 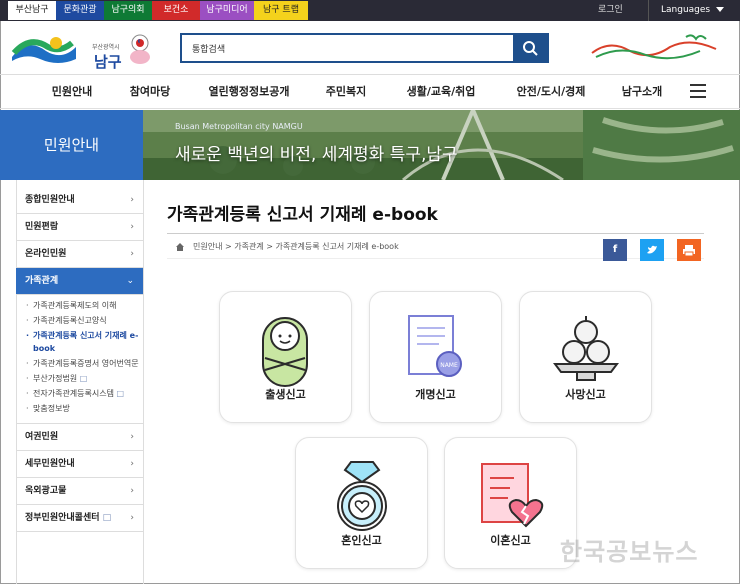 What do you see at coordinates (281, 10) in the screenshot?
I see `quicklink-trap: 남구 트랩` at bounding box center [281, 10].